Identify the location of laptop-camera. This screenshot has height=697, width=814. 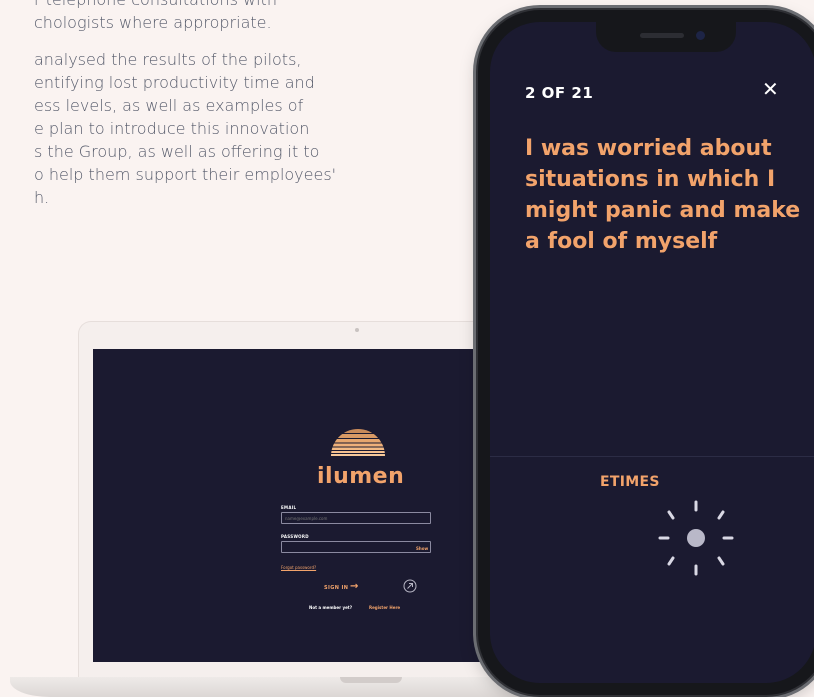
(357, 330).